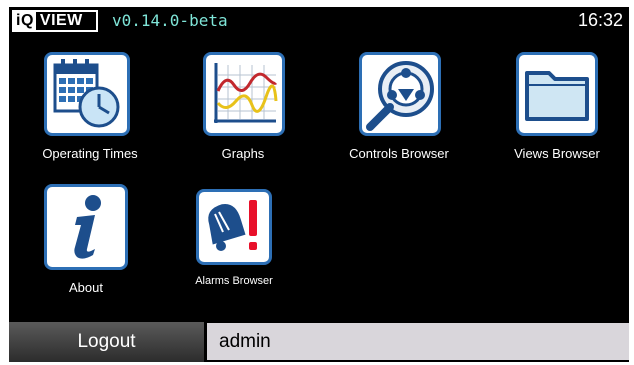 The image size is (634, 365). I want to click on bottom-bar: Logout admin, so click(319, 340).